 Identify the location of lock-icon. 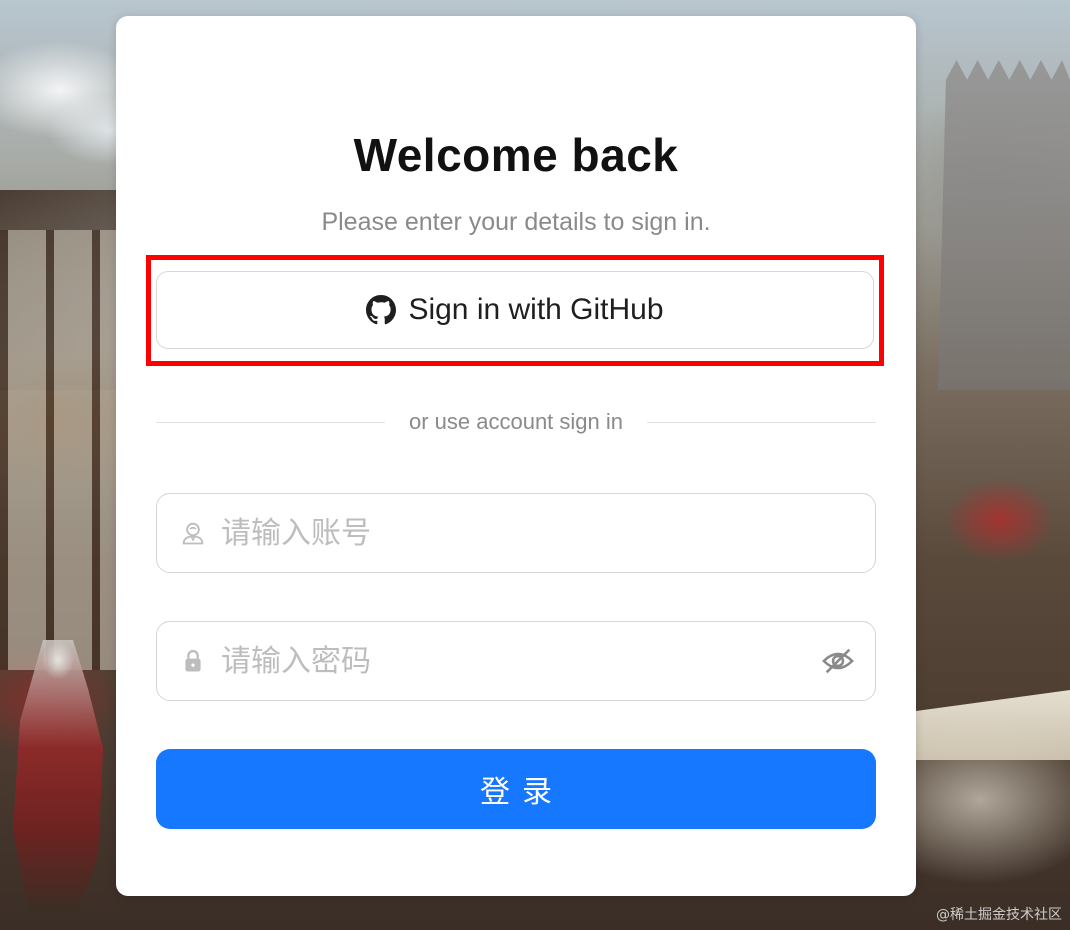
(193, 660).